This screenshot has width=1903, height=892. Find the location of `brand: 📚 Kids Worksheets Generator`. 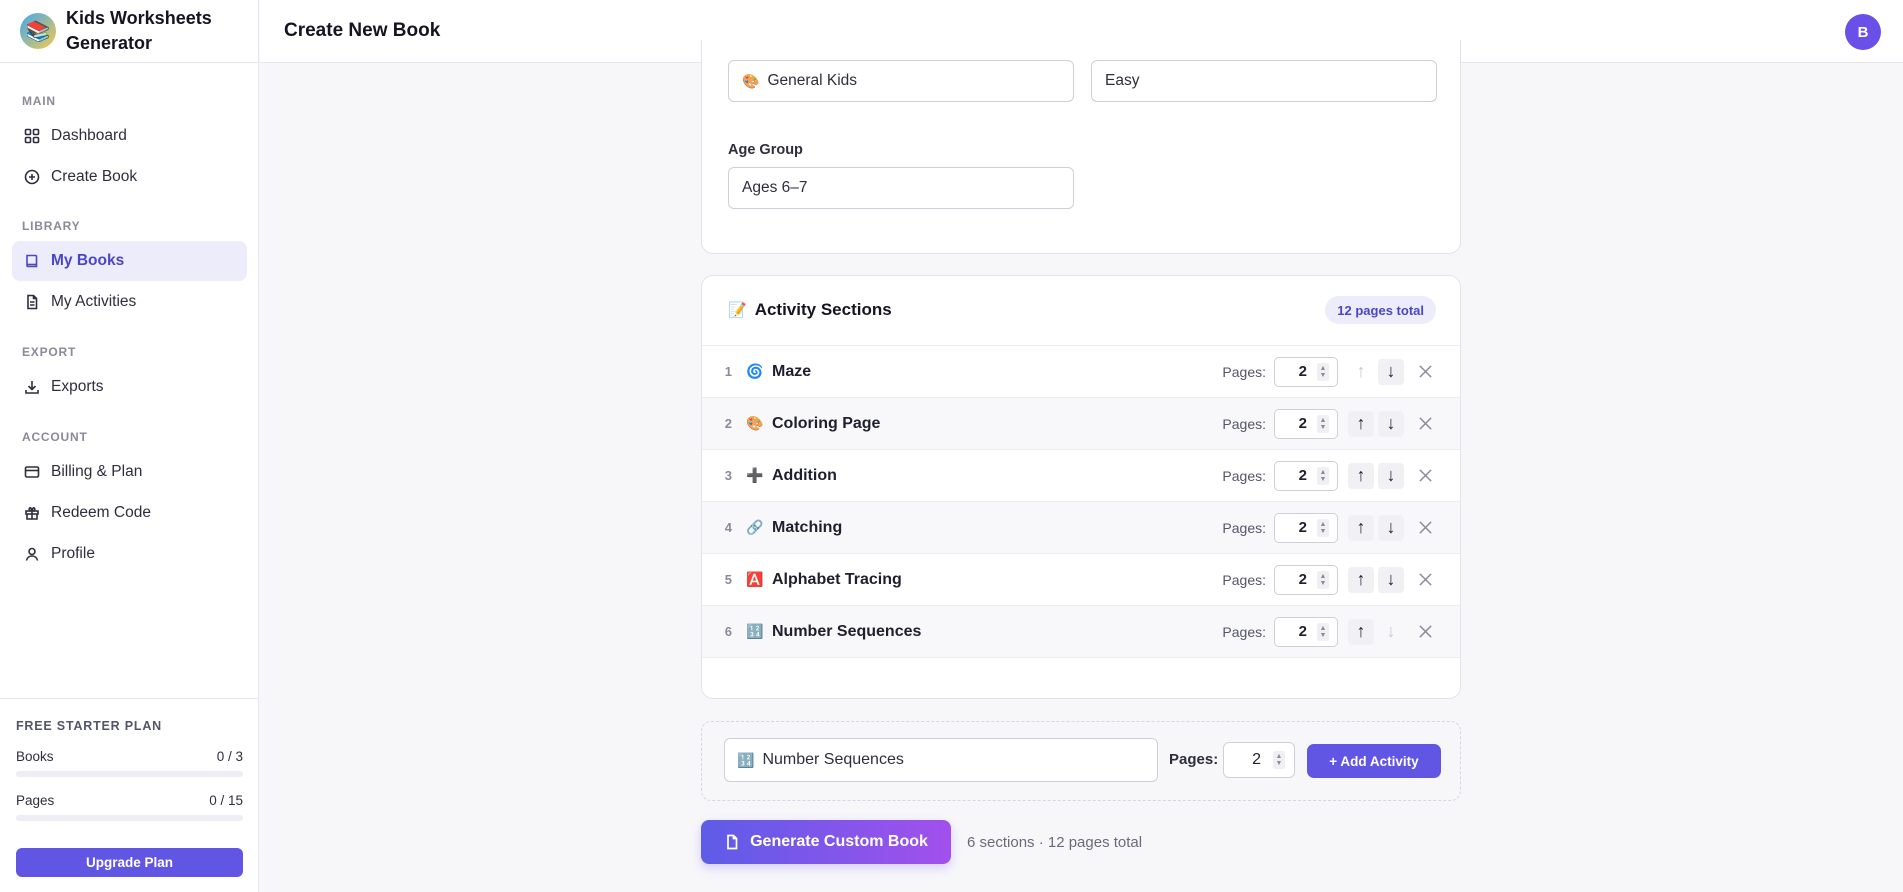

brand: 📚 Kids Worksheets Generator is located at coordinates (129, 31).